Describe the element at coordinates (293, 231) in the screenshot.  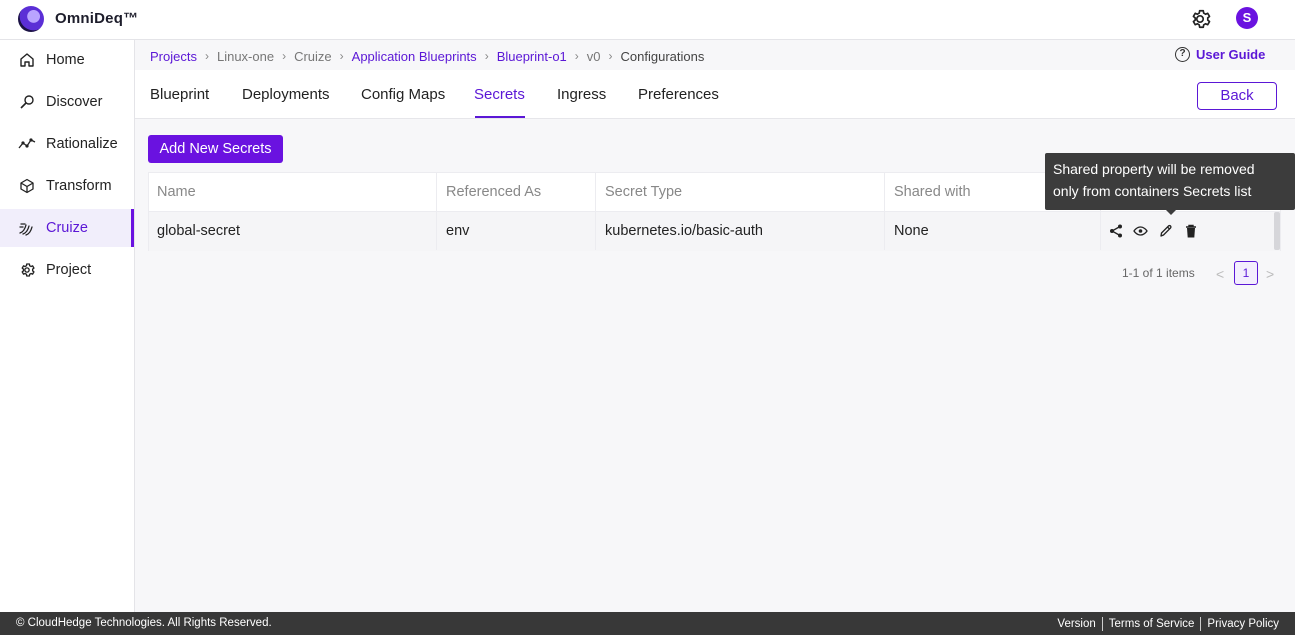
I see `cell-name: global-secret` at that location.